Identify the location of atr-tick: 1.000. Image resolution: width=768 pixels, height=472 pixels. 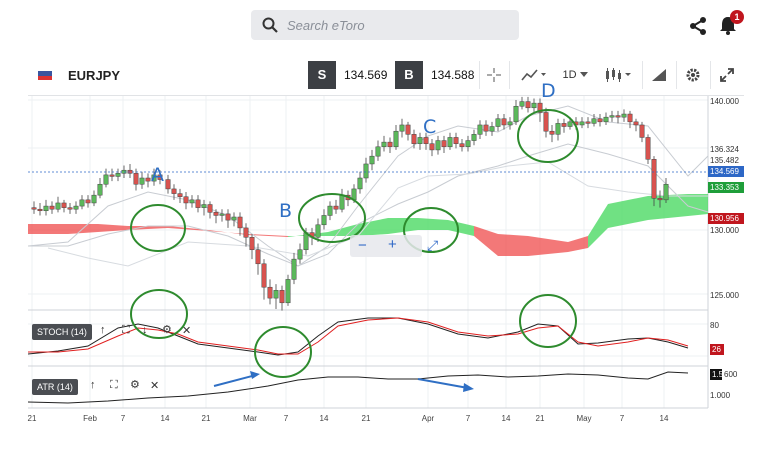
(720, 395).